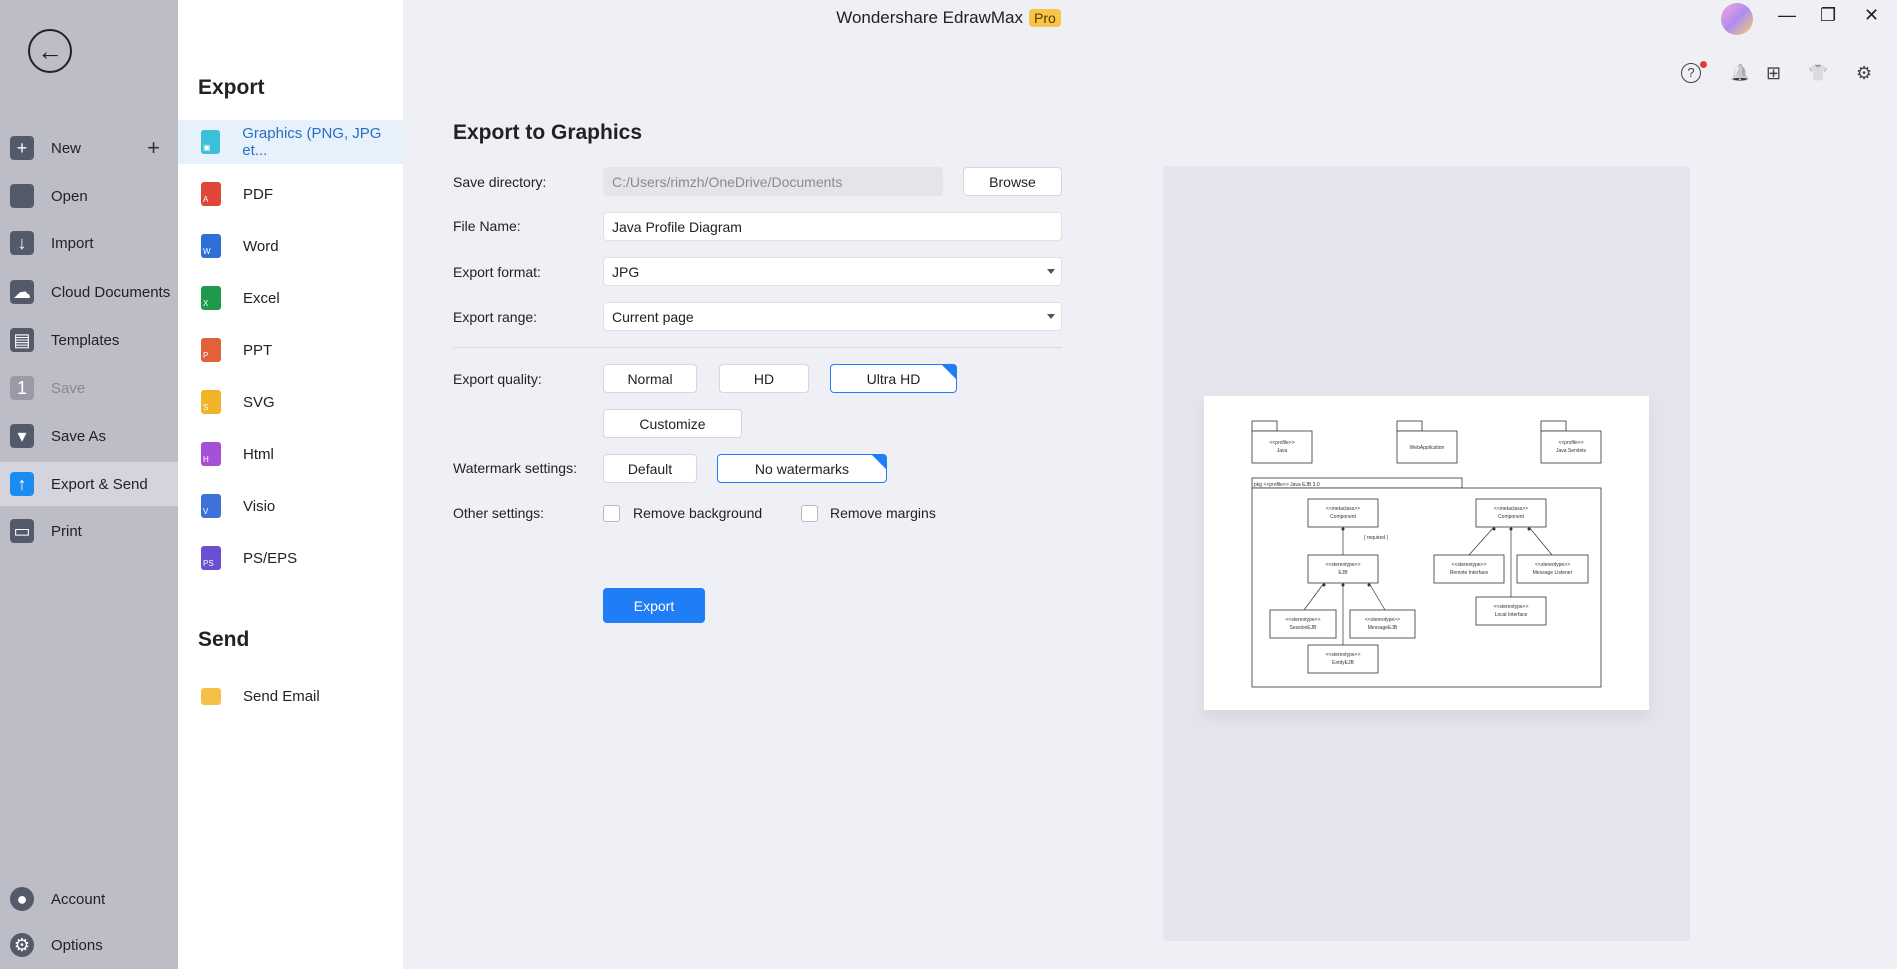 The height and width of the screenshot is (969, 1897). What do you see at coordinates (1818, 73) in the screenshot?
I see `theme-icon: 👕` at bounding box center [1818, 73].